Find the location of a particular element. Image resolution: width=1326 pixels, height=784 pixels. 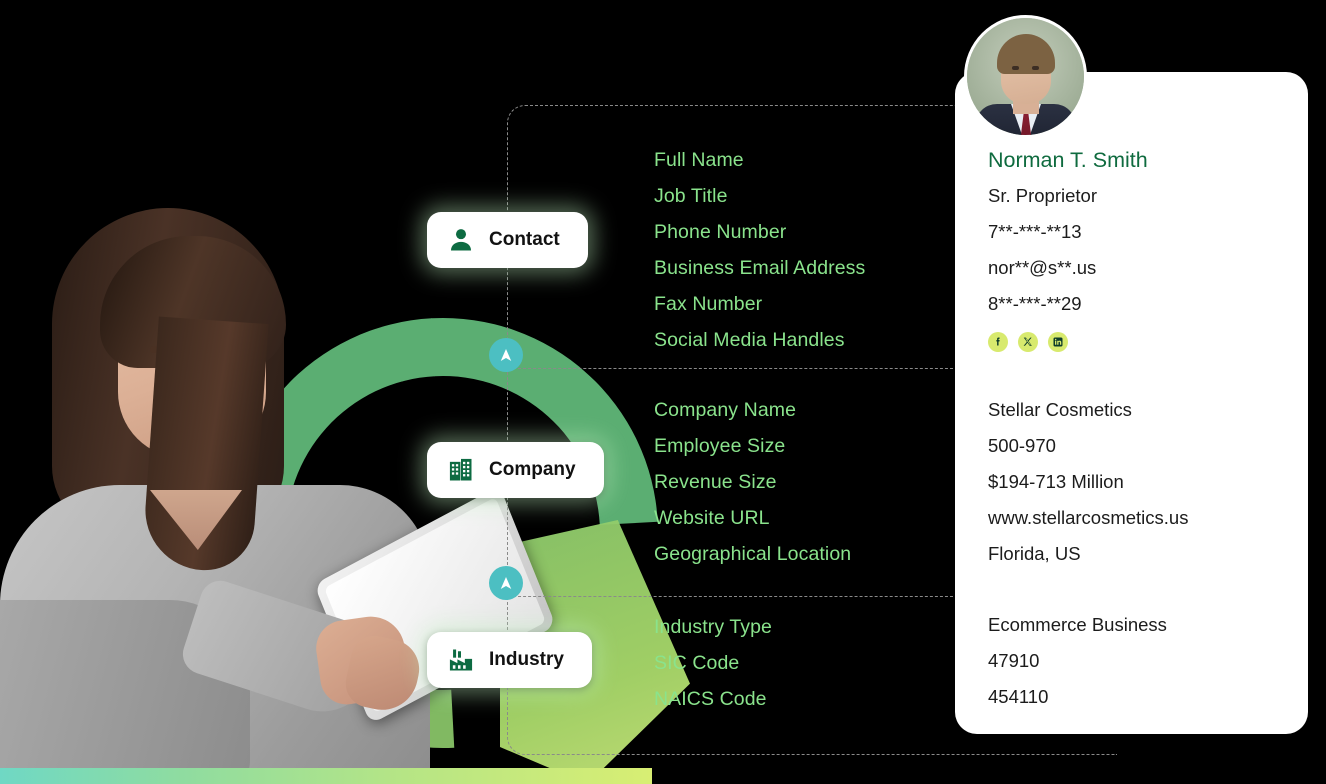

value-company-name: Stellar Cosmetics is located at coordinates (1060, 409).